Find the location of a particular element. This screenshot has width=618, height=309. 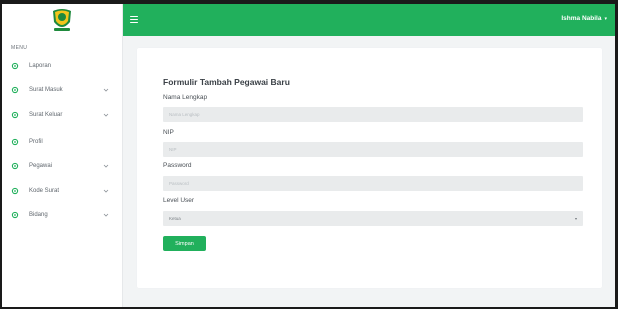

user-name: Ishma Nabila is located at coordinates (581, 18).